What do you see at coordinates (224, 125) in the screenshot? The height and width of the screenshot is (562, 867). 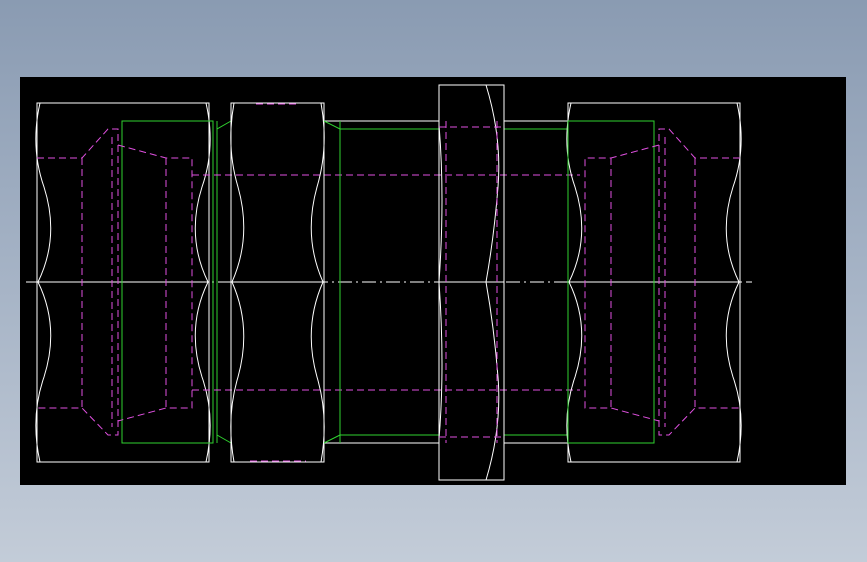 I see `left-thread-chamfer-top` at bounding box center [224, 125].